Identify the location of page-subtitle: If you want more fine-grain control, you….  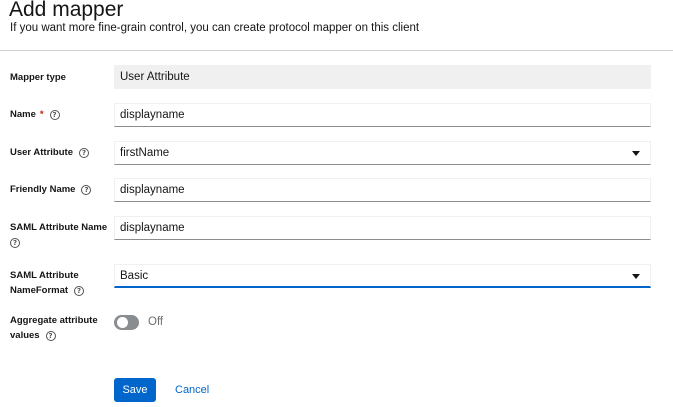
(215, 28).